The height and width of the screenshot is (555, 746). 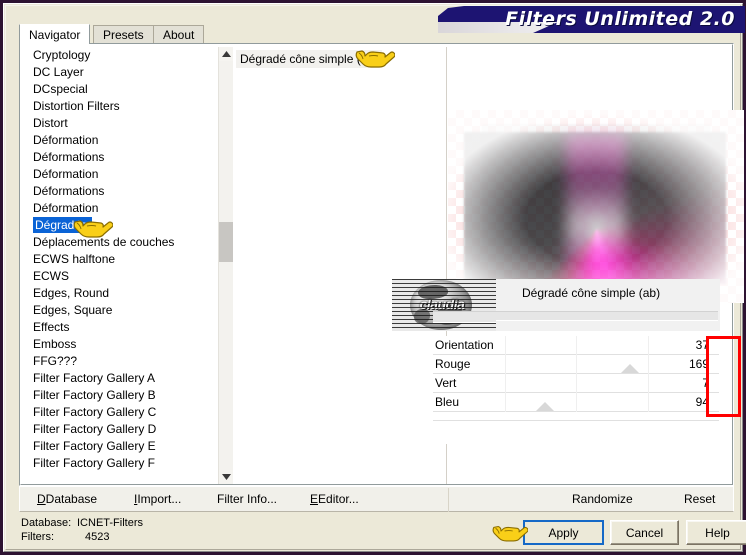 I want to click on tab-navigator: Navigator, so click(x=55, y=34).